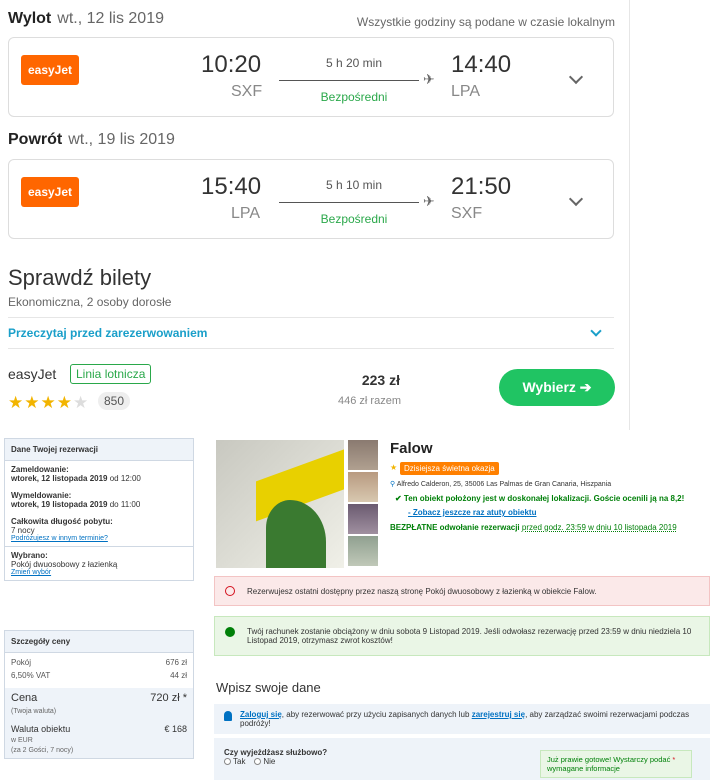 The width and height of the screenshot is (714, 780). Describe the element at coordinates (280, 504) in the screenshot. I see `hotel-photo` at that location.